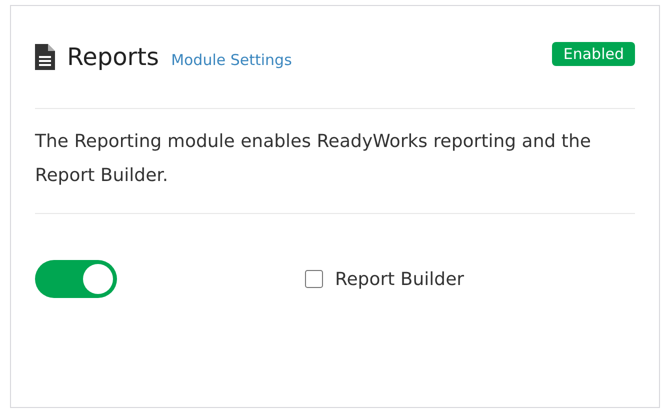 This screenshot has height=418, width=667. I want to click on module-title: Reports, so click(113, 57).